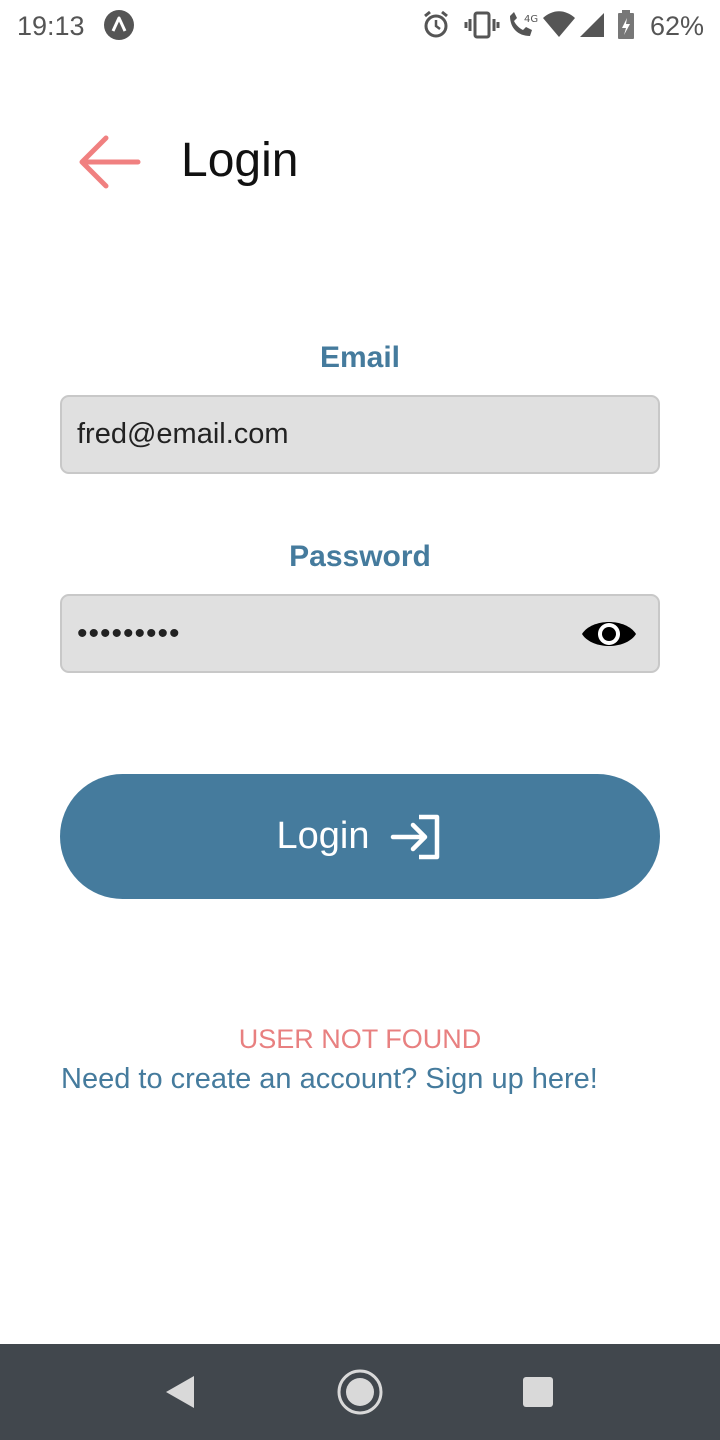  I want to click on nav-back-button, so click(180, 1394).